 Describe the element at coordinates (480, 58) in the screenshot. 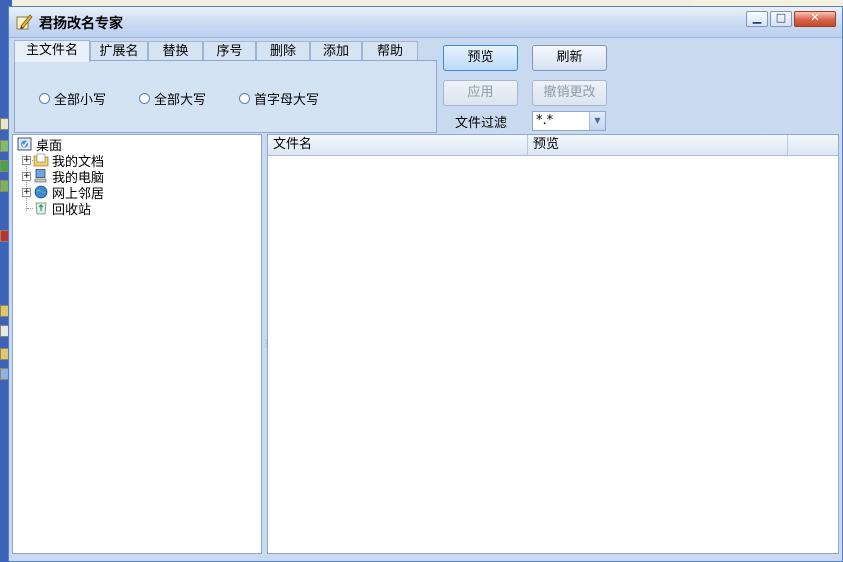

I see `preview-button: 预览` at that location.